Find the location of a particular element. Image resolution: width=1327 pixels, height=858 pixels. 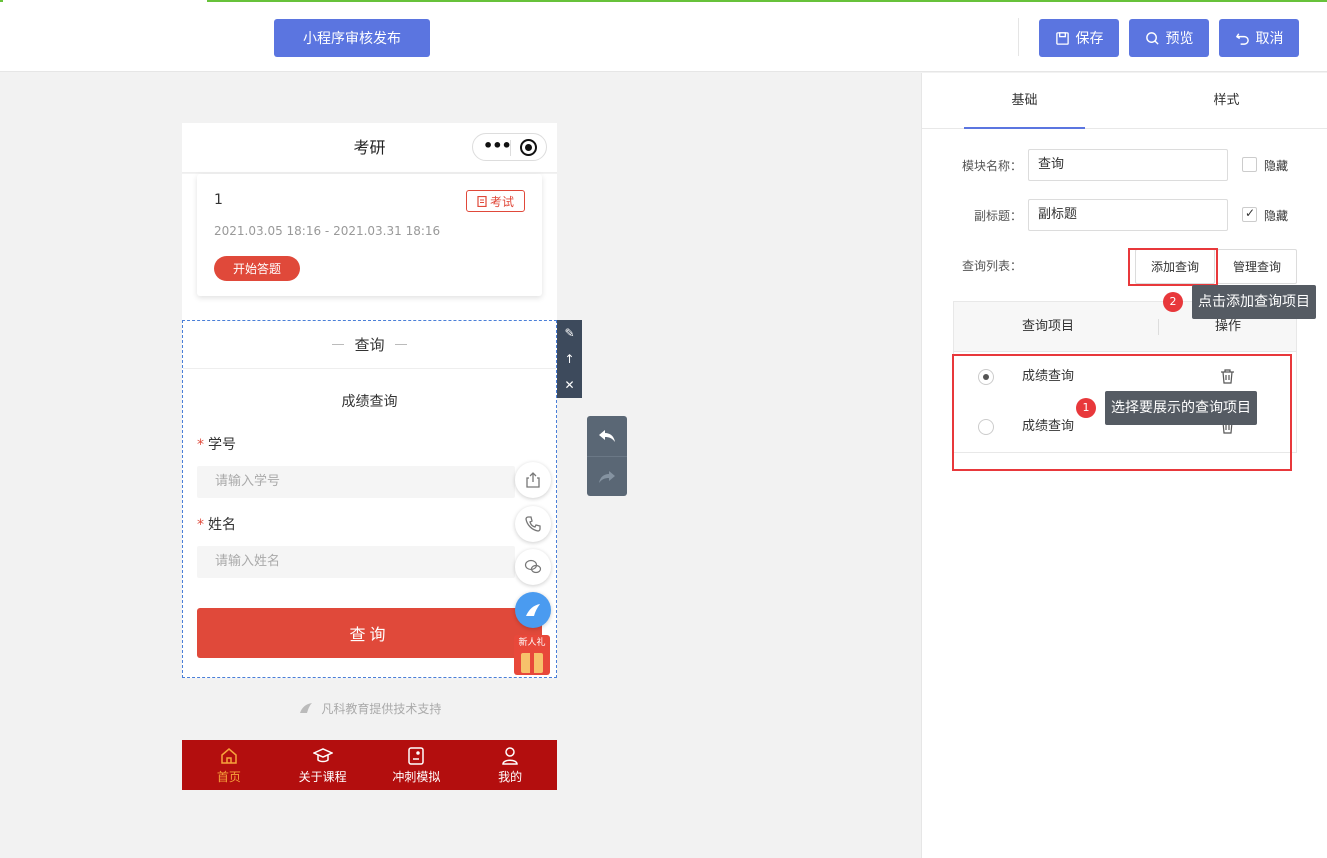

wechat-float-button is located at coordinates (533, 567).